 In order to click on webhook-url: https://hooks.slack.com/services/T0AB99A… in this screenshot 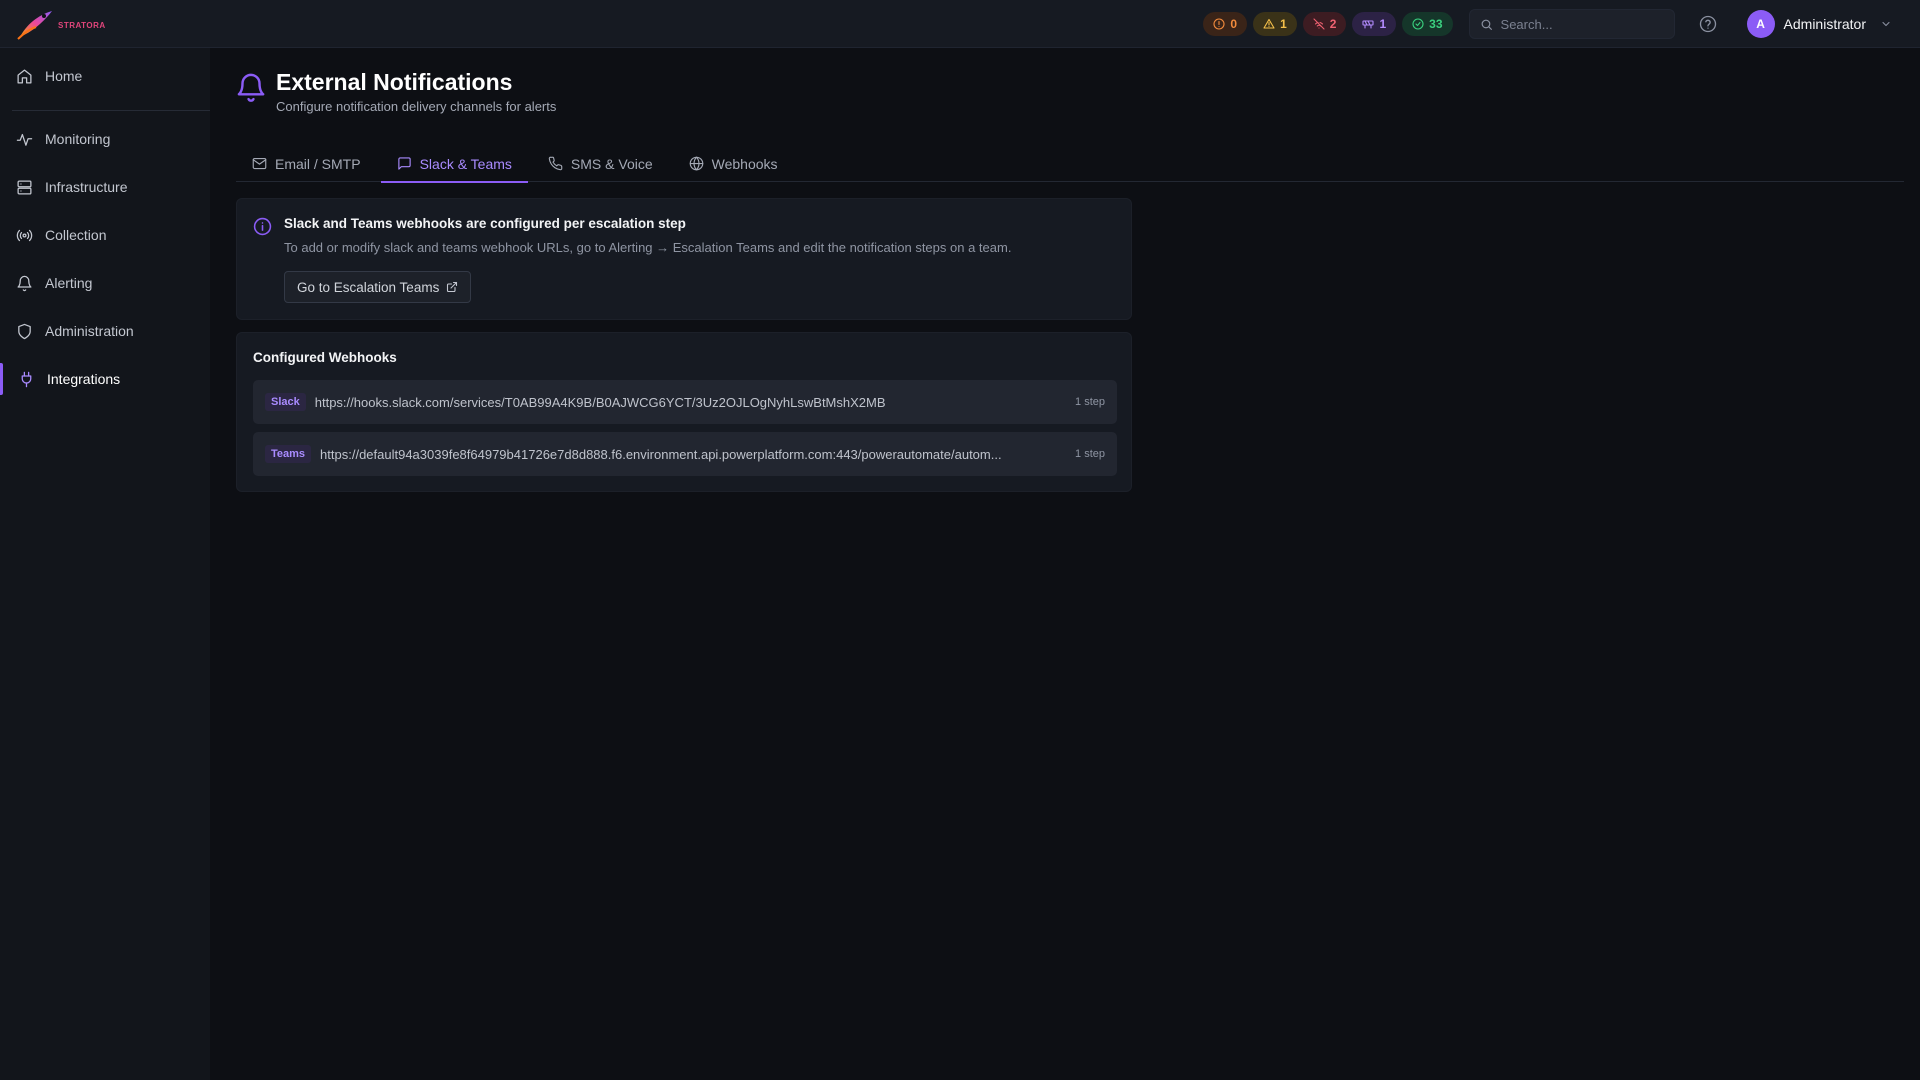, I will do `click(600, 402)`.